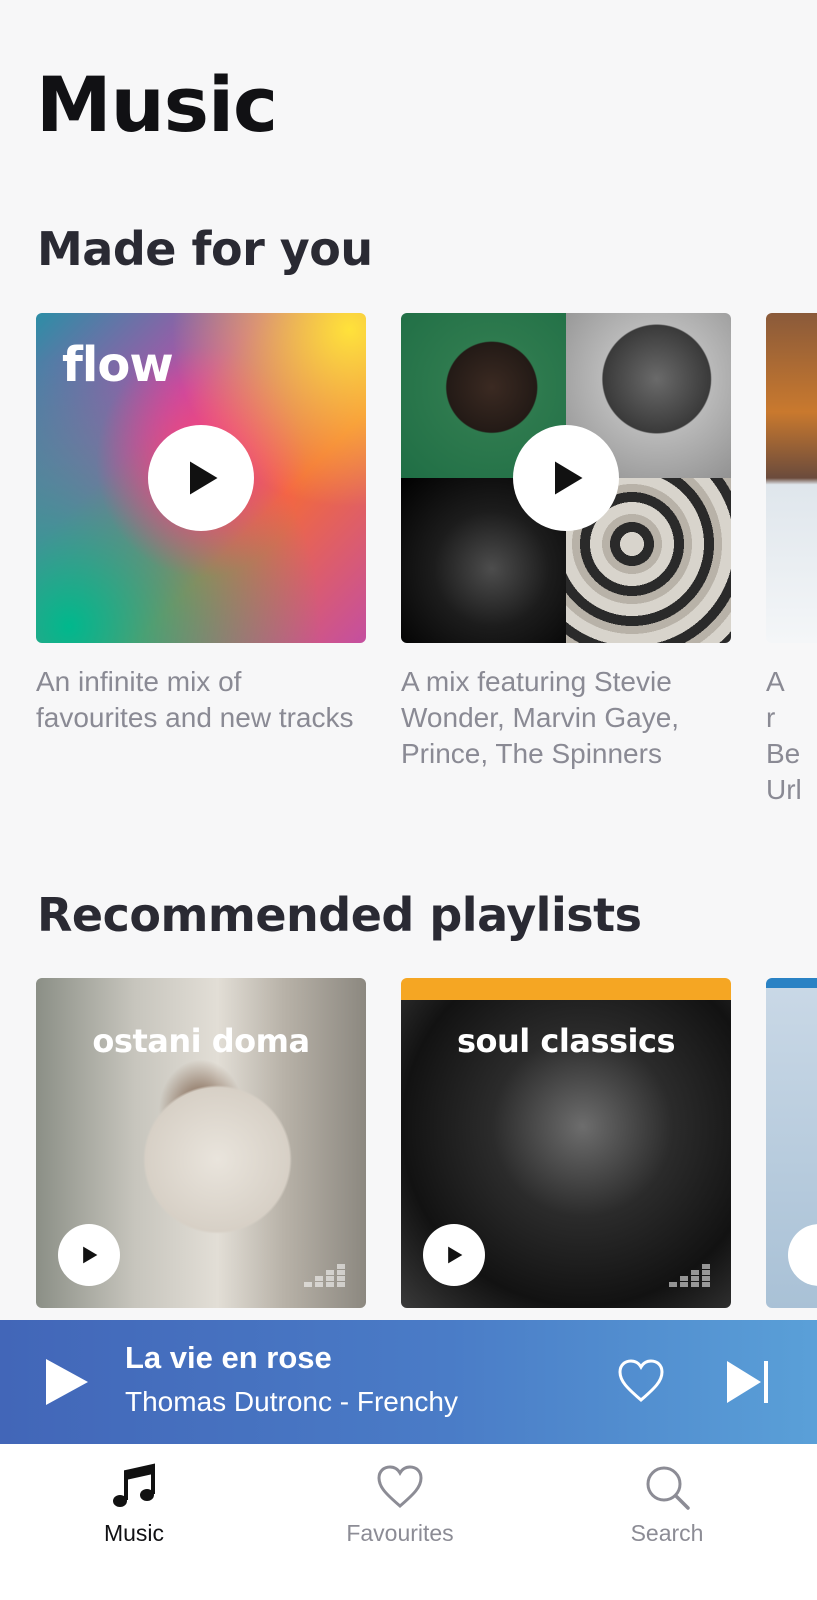  I want to click on flow-play-button, so click(201, 478).